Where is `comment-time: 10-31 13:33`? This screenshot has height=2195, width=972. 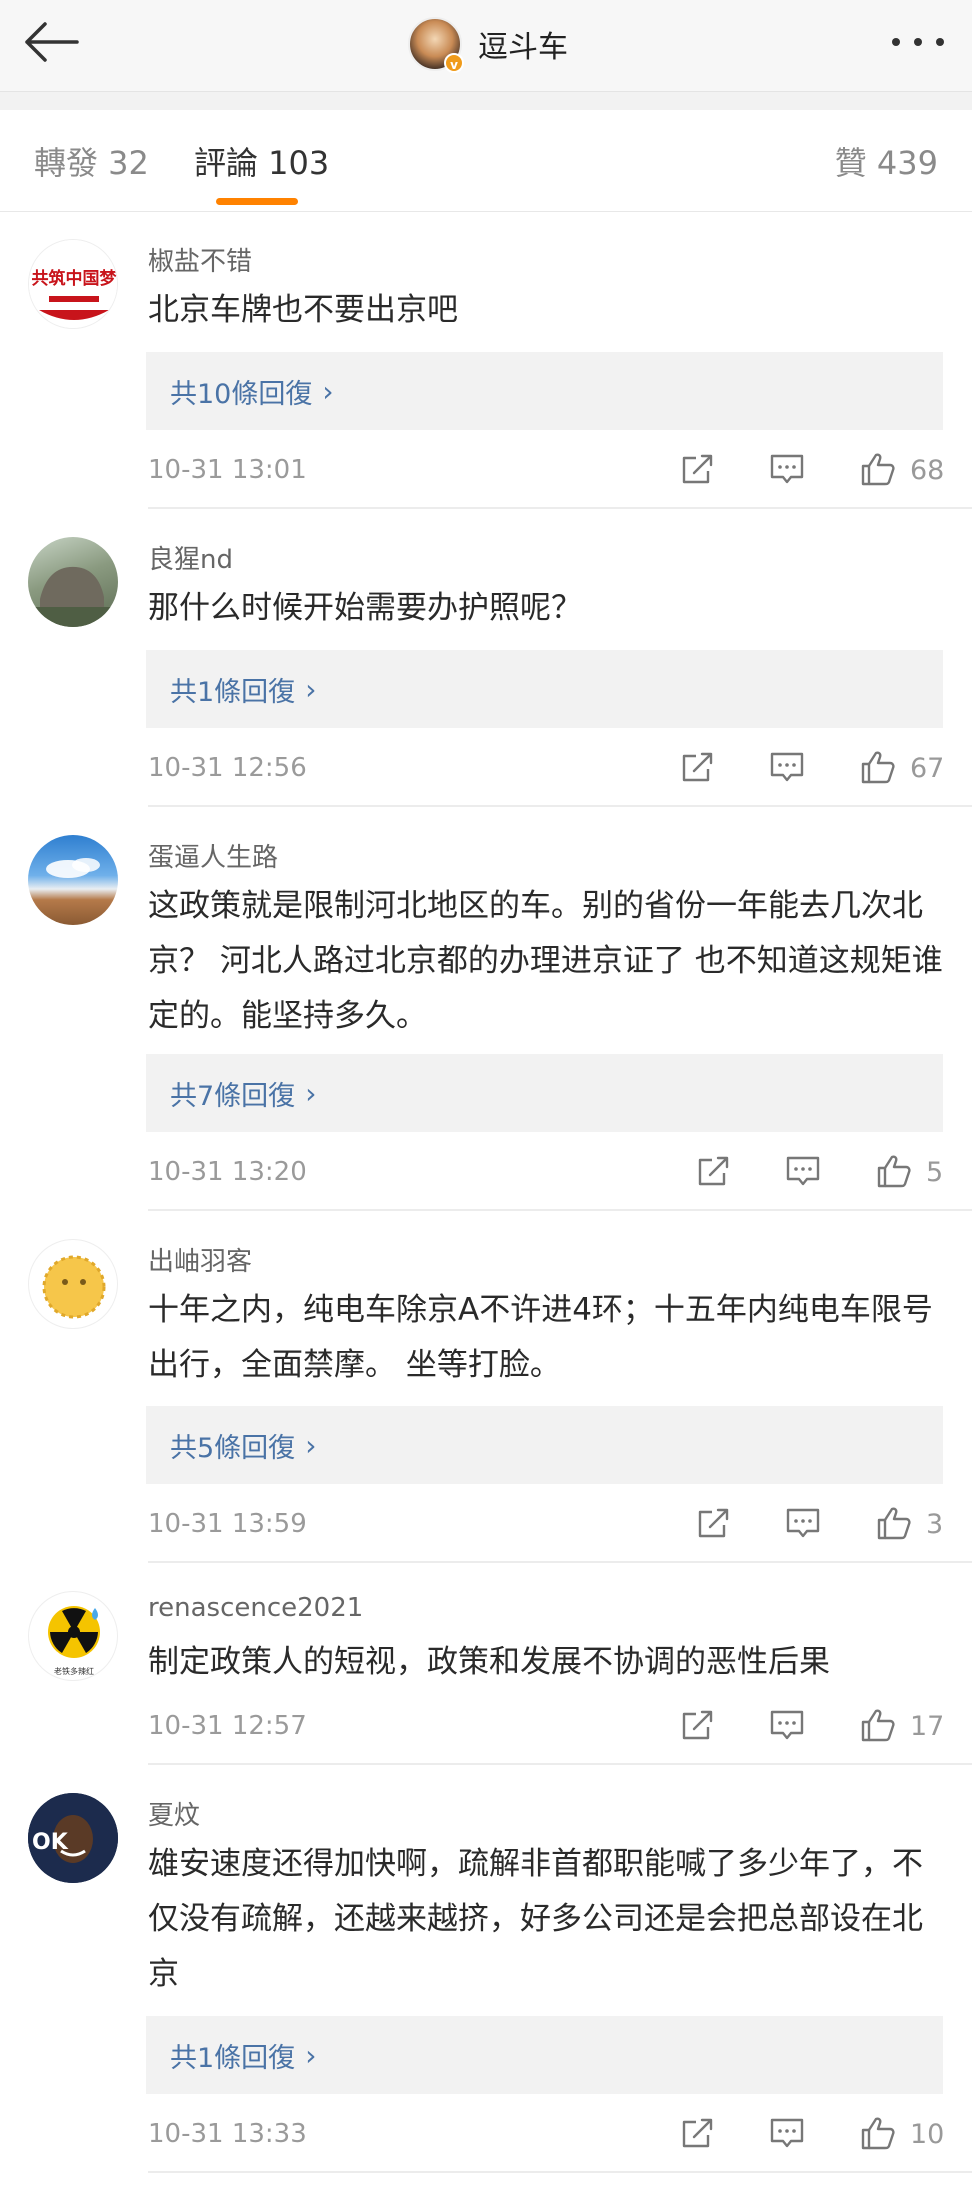
comment-time: 10-31 13:33 is located at coordinates (227, 2134).